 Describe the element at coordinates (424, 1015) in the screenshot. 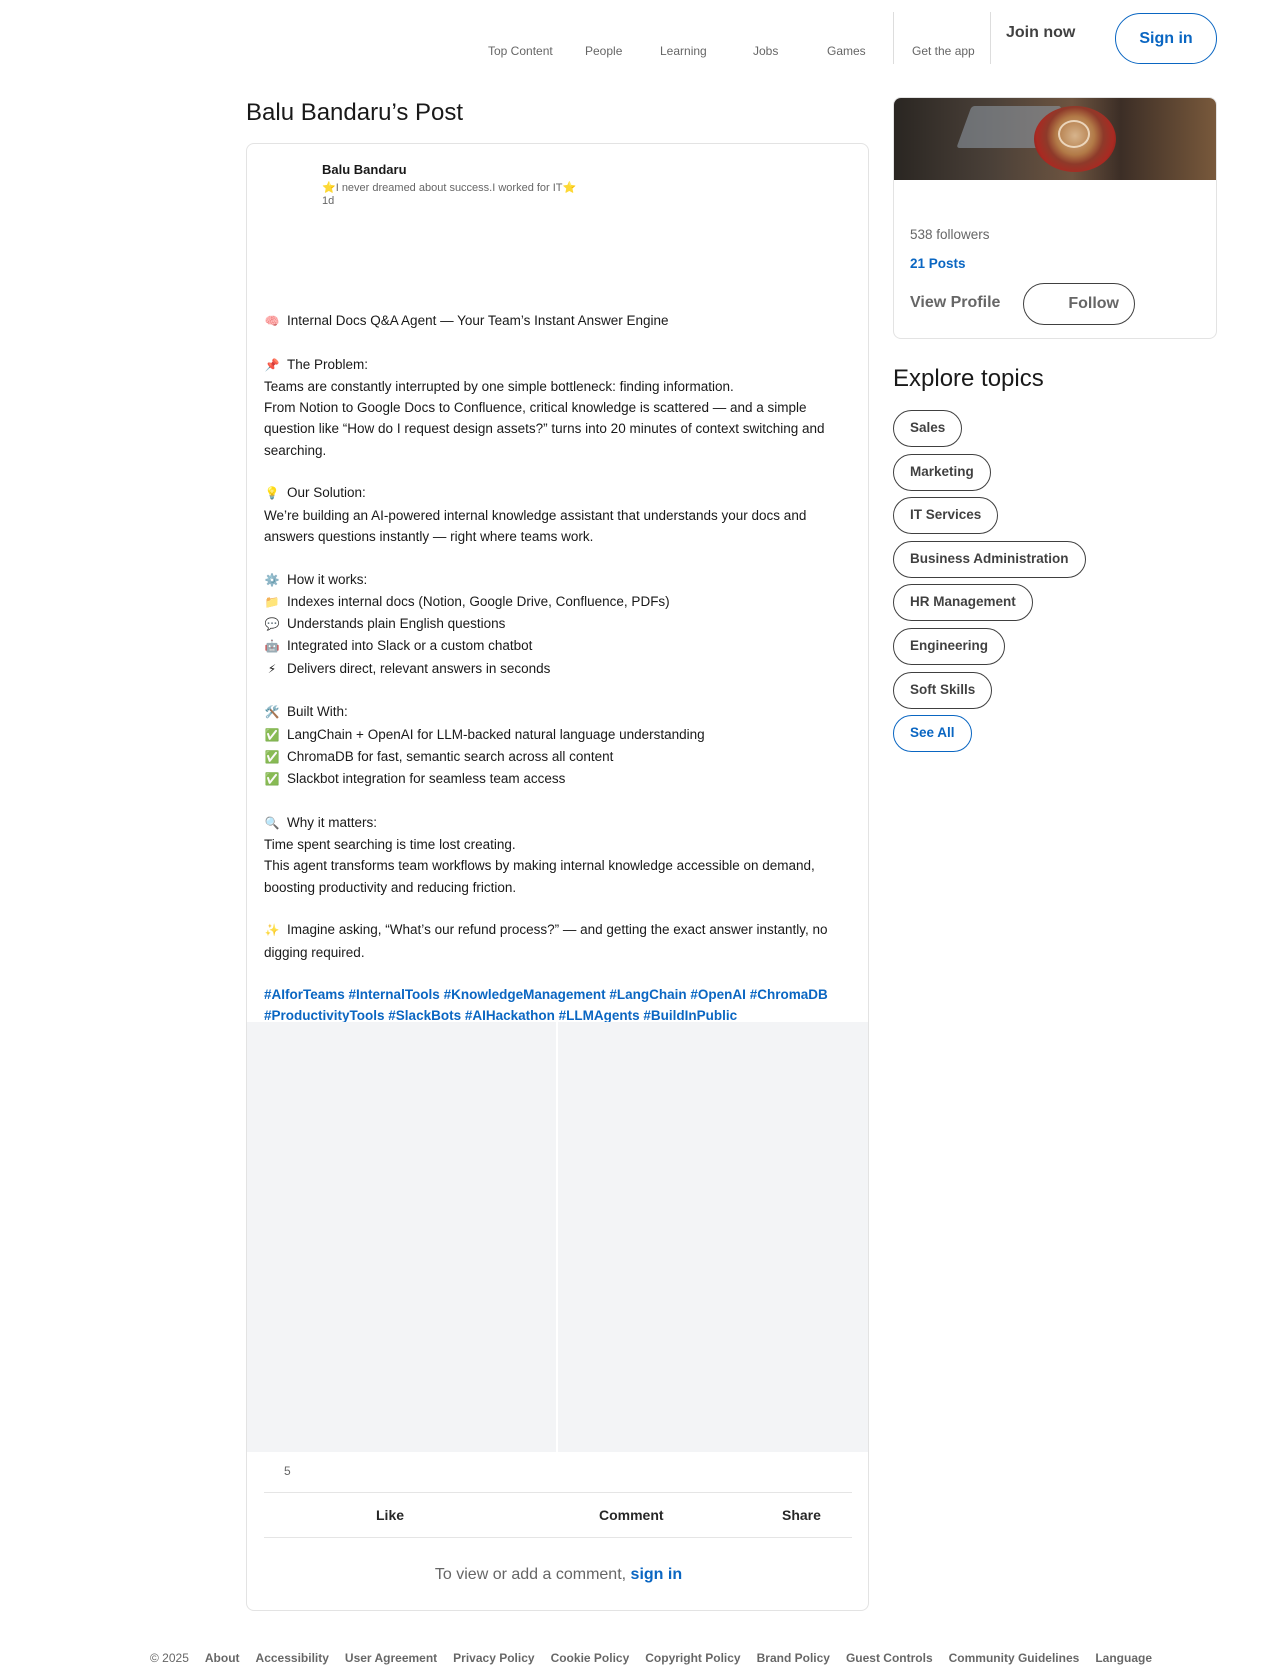

I see `hashtag-link: #SlackBots` at that location.